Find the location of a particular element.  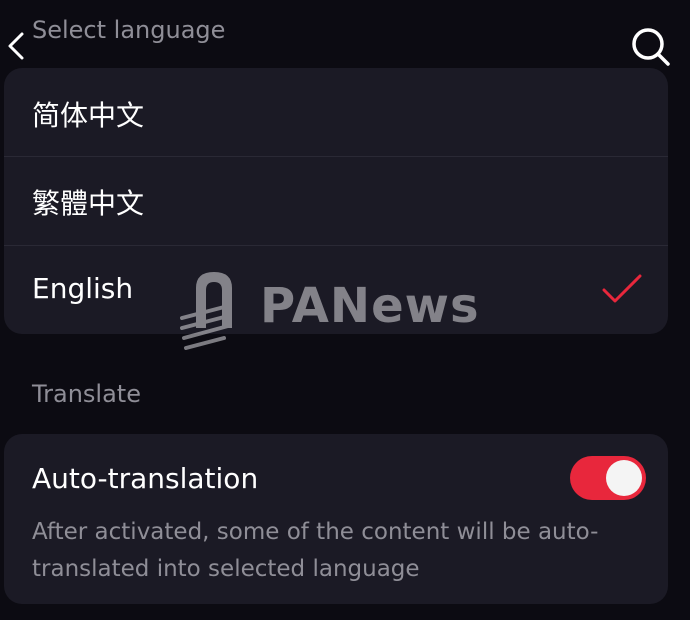

language-label: 简体中文 is located at coordinates (88, 115).